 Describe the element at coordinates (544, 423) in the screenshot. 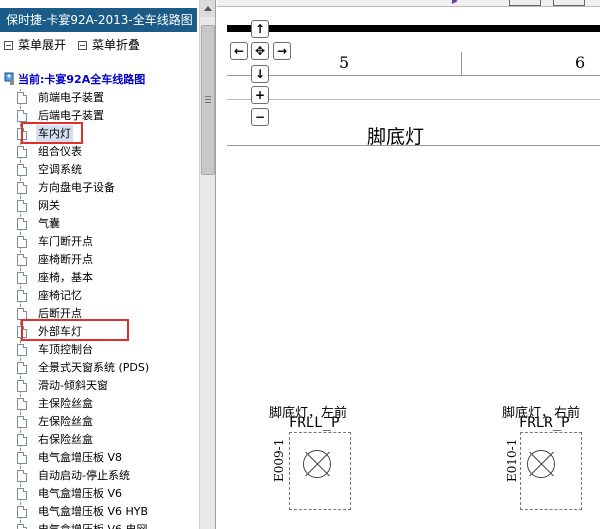

I see `component-code: FRLR_P` at that location.